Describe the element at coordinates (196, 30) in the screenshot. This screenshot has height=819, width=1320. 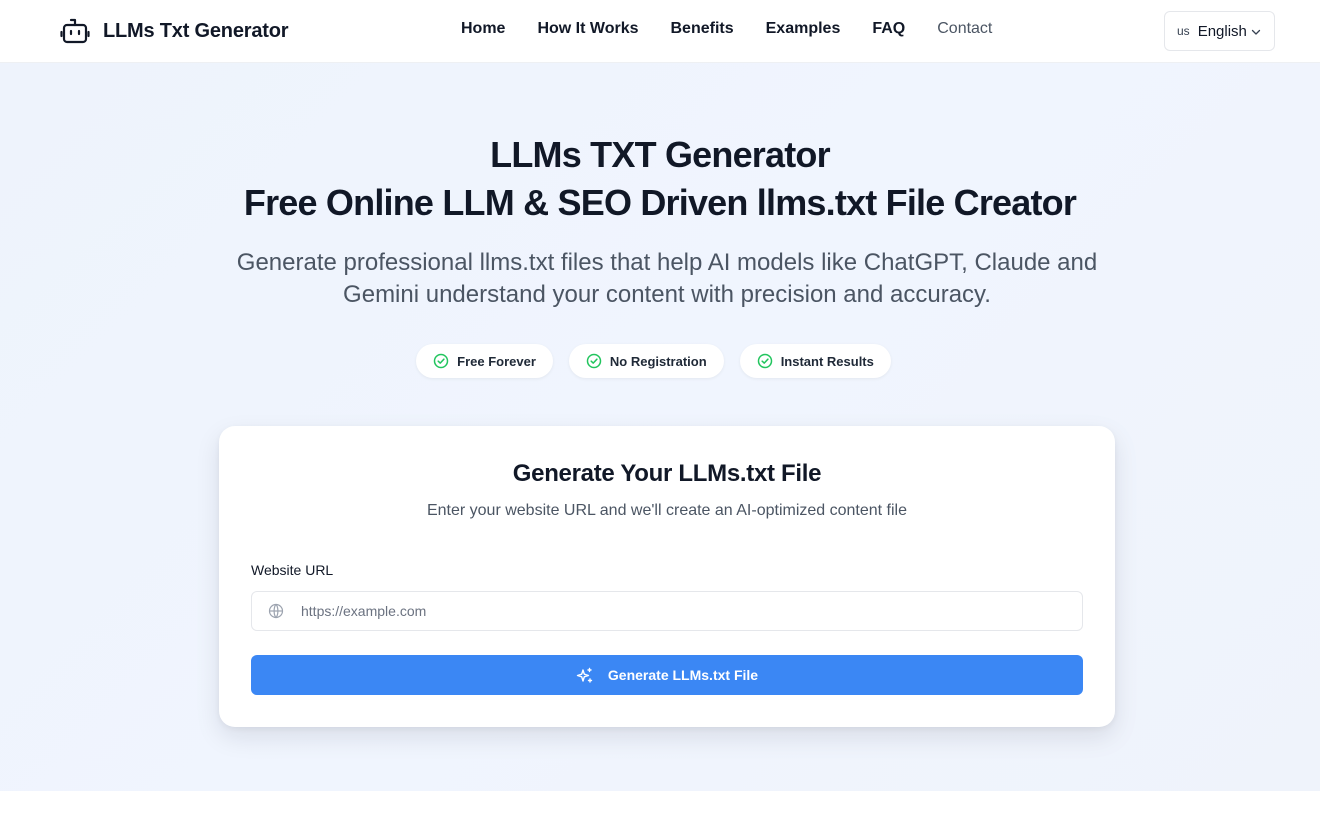
I see `brand-title: LLMs Txt Generator` at that location.